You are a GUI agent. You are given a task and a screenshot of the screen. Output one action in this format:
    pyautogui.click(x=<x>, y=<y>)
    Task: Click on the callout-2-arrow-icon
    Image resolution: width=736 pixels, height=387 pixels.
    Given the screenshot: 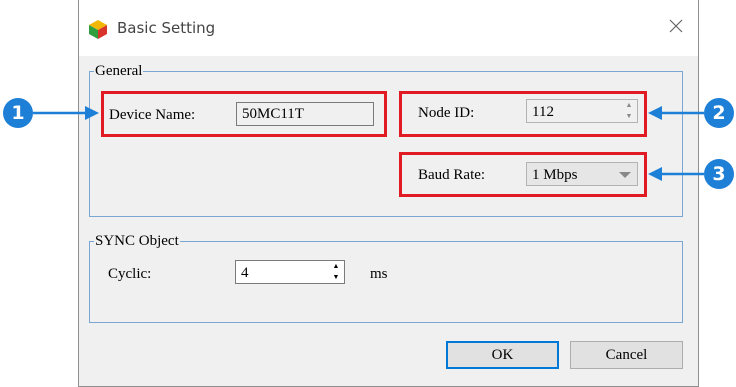 What is the action you would take?
    pyautogui.click(x=676, y=113)
    